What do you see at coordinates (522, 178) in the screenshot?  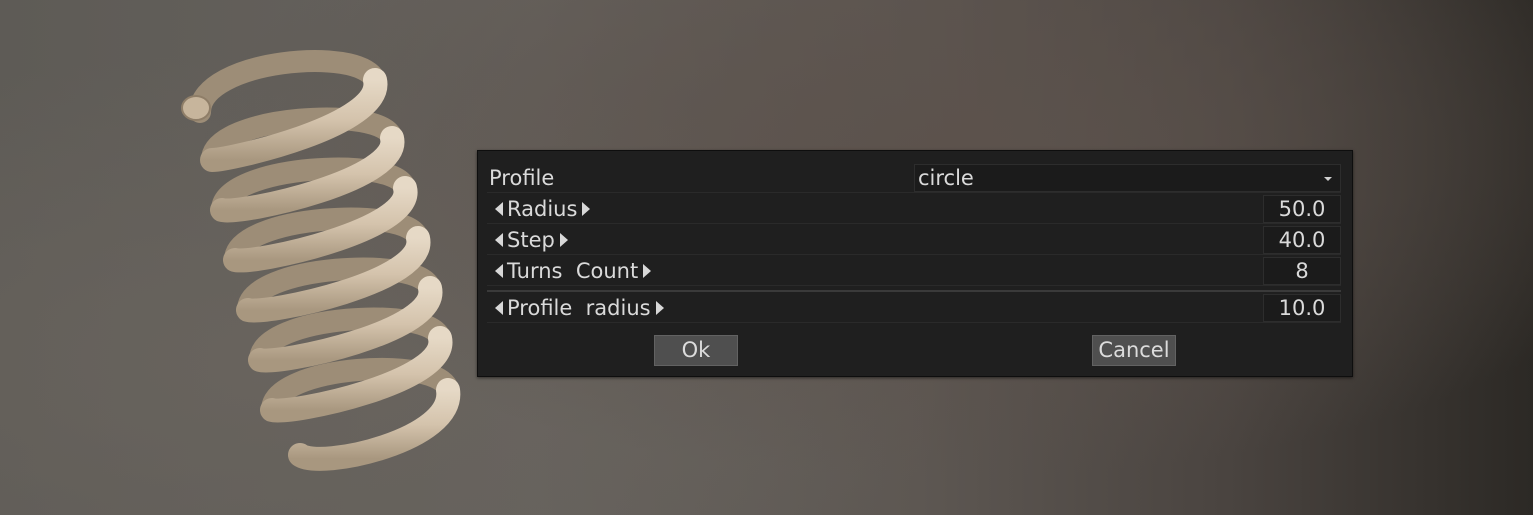 I see `profile-label: Profile` at bounding box center [522, 178].